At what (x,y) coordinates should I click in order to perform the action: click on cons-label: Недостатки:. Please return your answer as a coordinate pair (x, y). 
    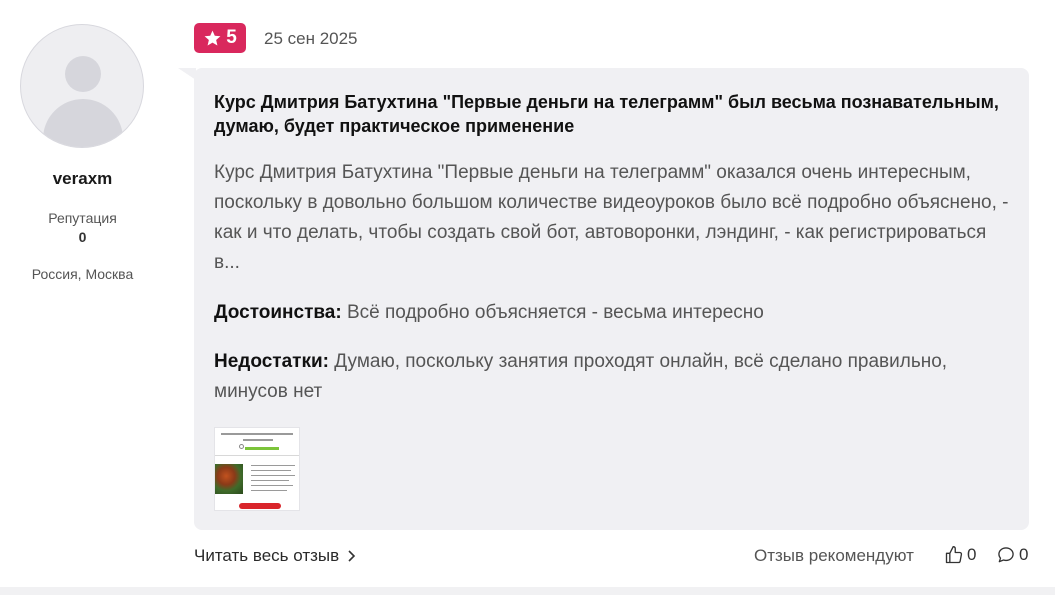
    Looking at the image, I should click on (271, 361).